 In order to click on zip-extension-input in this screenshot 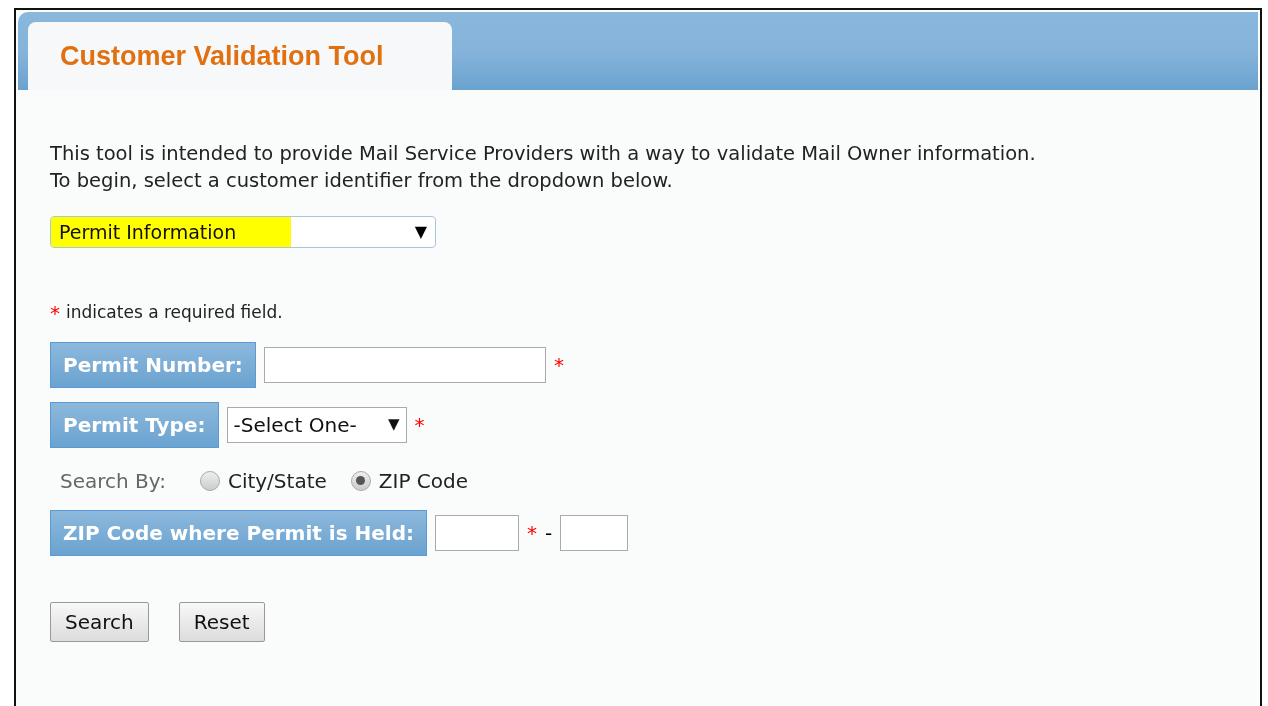, I will do `click(594, 532)`.